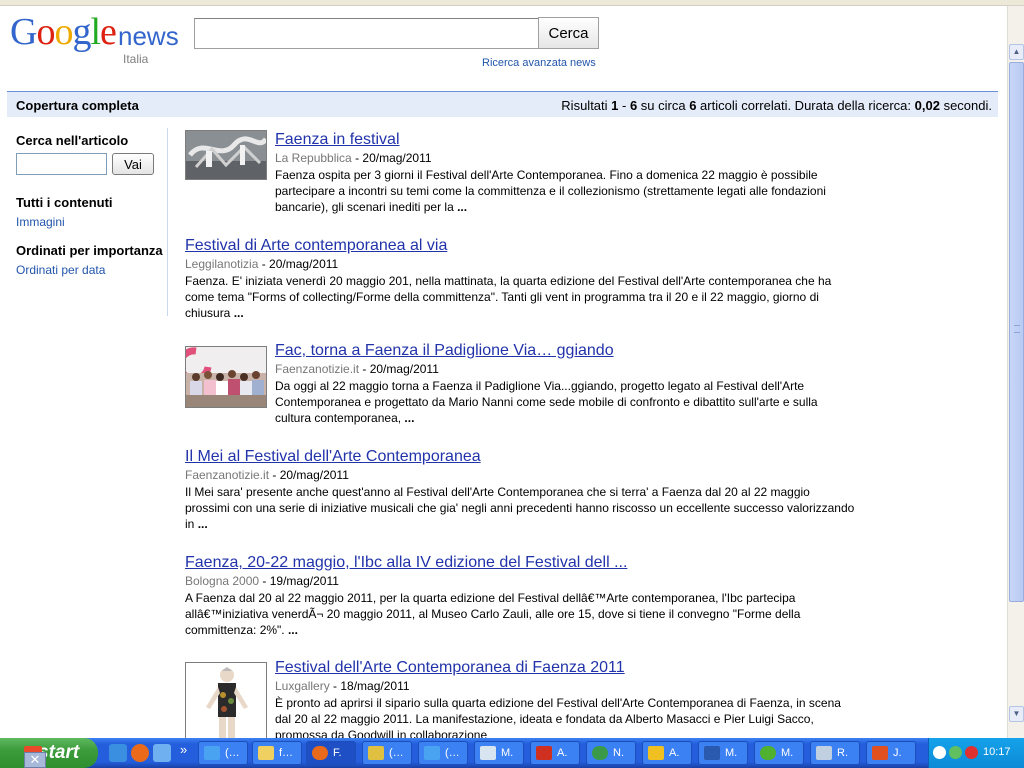 The width and height of the screenshot is (1024, 768). Describe the element at coordinates (891, 753) in the screenshot. I see `taskbar-item: J.` at that location.